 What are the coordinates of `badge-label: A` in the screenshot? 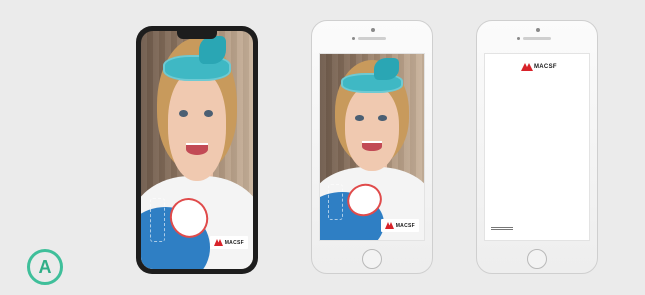 It's located at (45, 266).